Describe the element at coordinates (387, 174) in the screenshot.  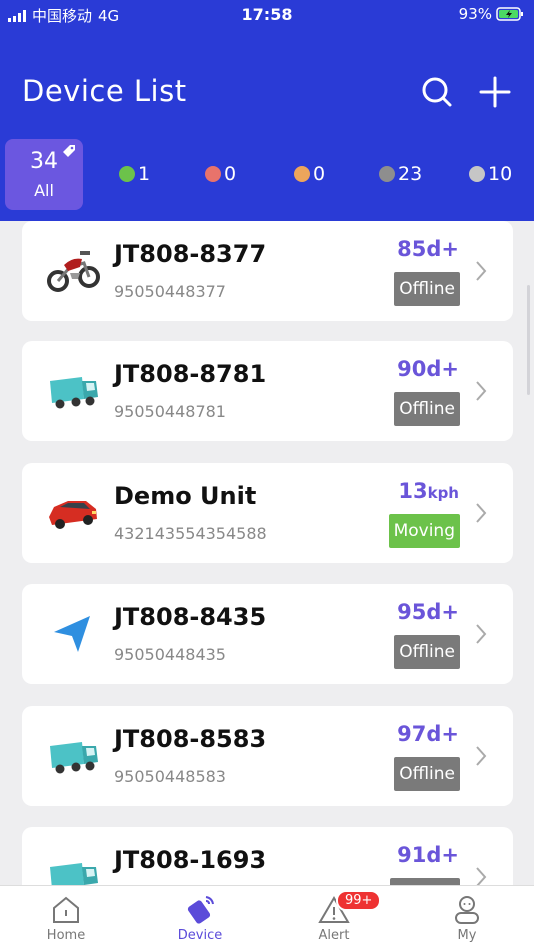
I see `status-dot-gray` at that location.